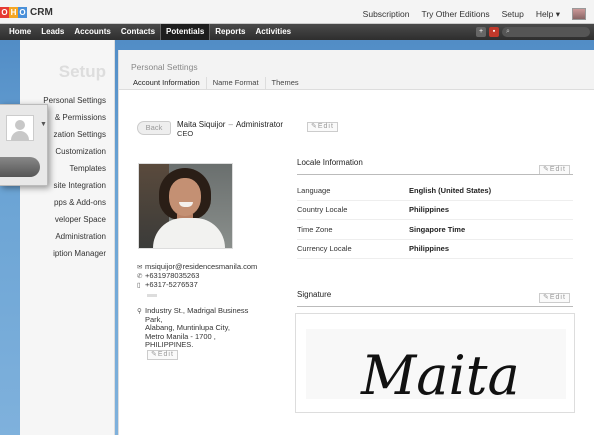  I want to click on edit-address-button: ✎Edit, so click(162, 355).